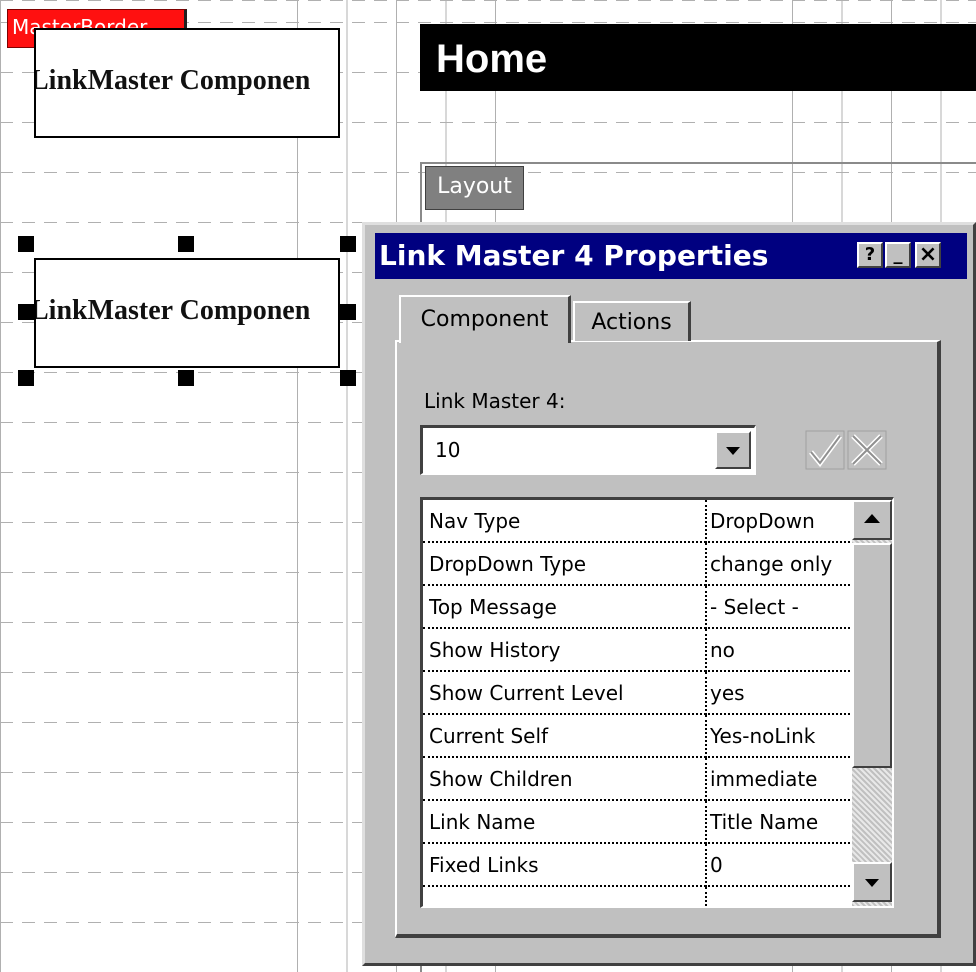  I want to click on linkmaster-component-box-selected: LinkMaster Componen, so click(187, 313).